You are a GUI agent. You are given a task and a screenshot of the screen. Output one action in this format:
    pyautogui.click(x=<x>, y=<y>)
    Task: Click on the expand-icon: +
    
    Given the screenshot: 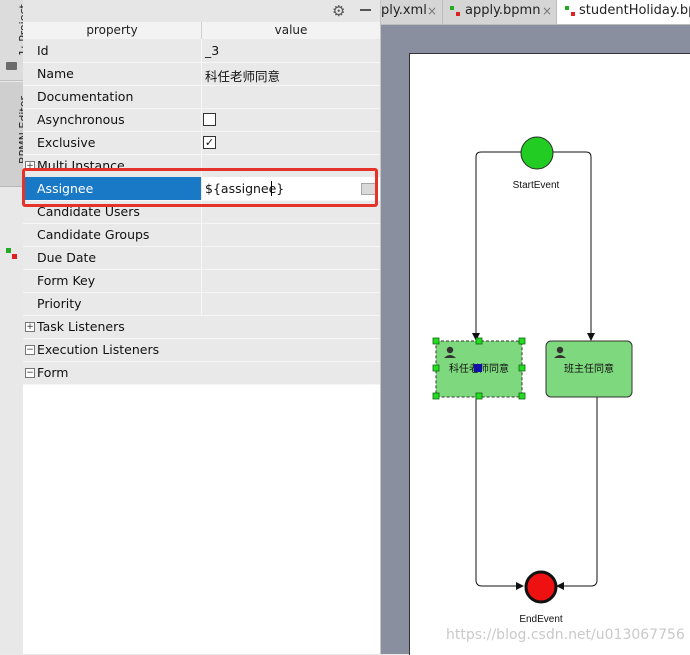 What is the action you would take?
    pyautogui.click(x=30, y=327)
    